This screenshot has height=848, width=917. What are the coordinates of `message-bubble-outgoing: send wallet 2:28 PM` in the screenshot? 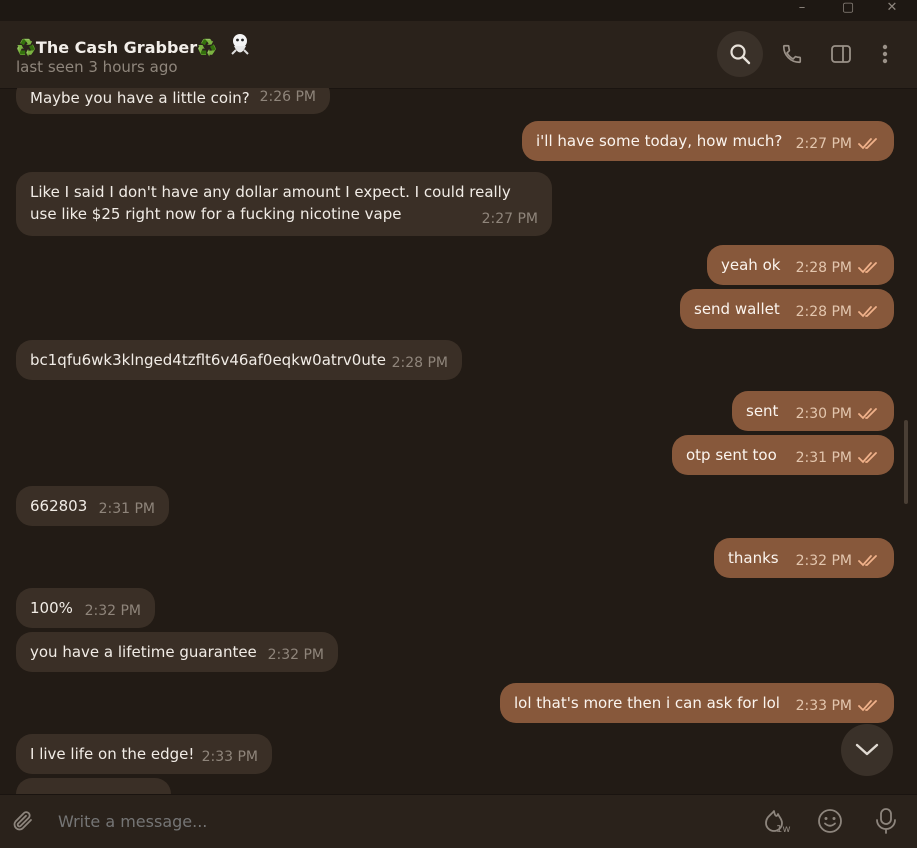 It's located at (787, 309).